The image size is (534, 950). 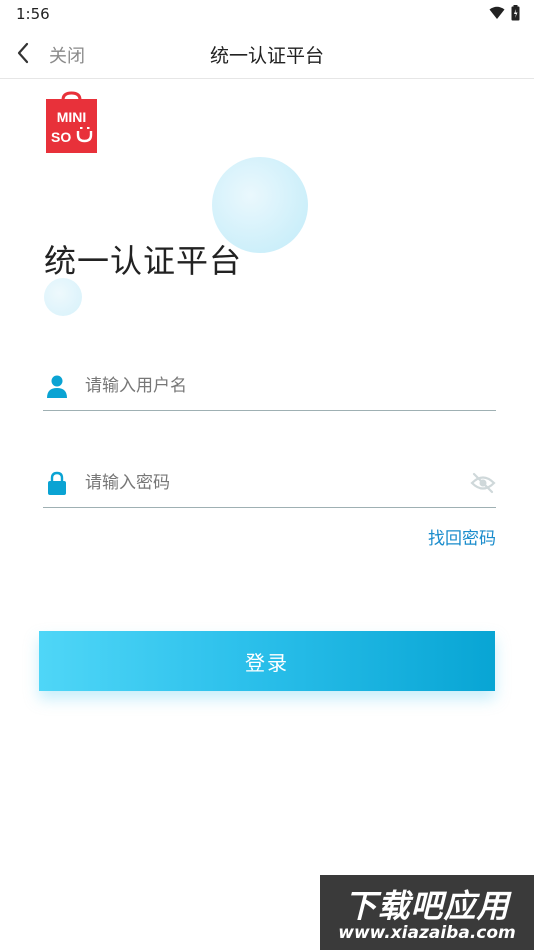 I want to click on watermark-url: www.xiazaiba.com, so click(x=427, y=933).